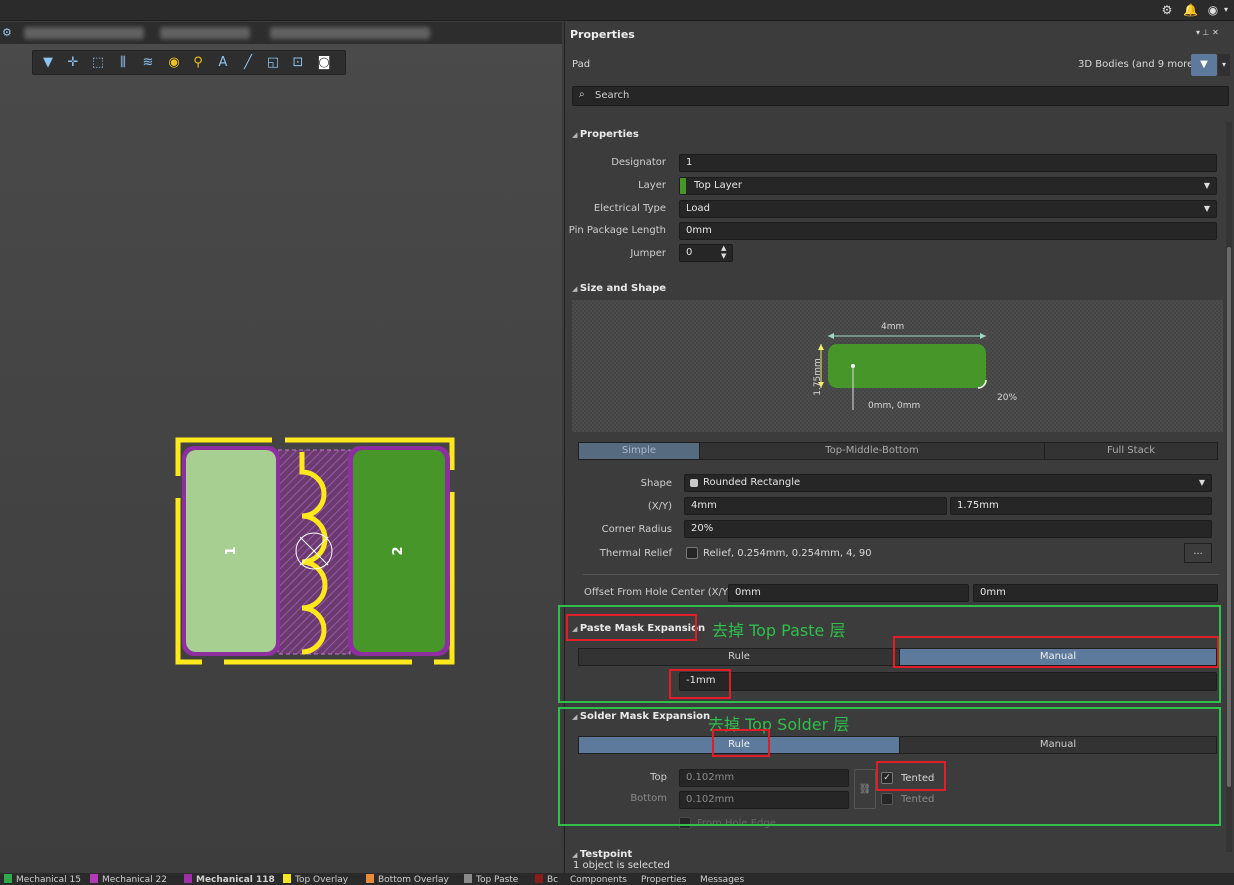  I want to click on layer-tab: Top Paste, so click(491, 879).